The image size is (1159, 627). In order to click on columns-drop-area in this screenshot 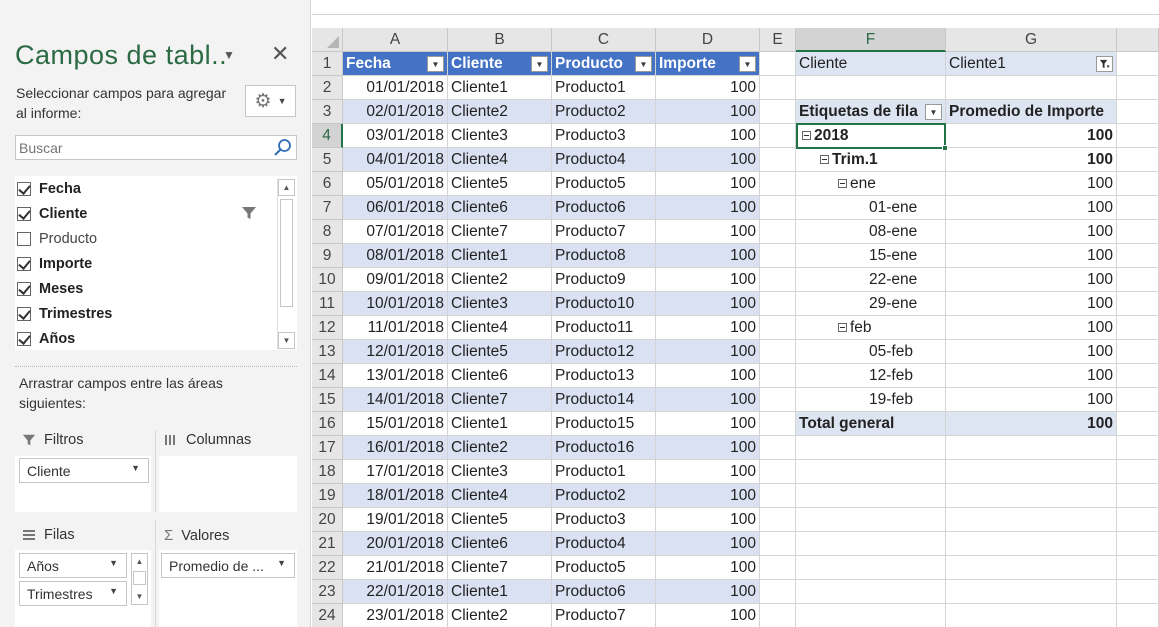, I will do `click(228, 484)`.